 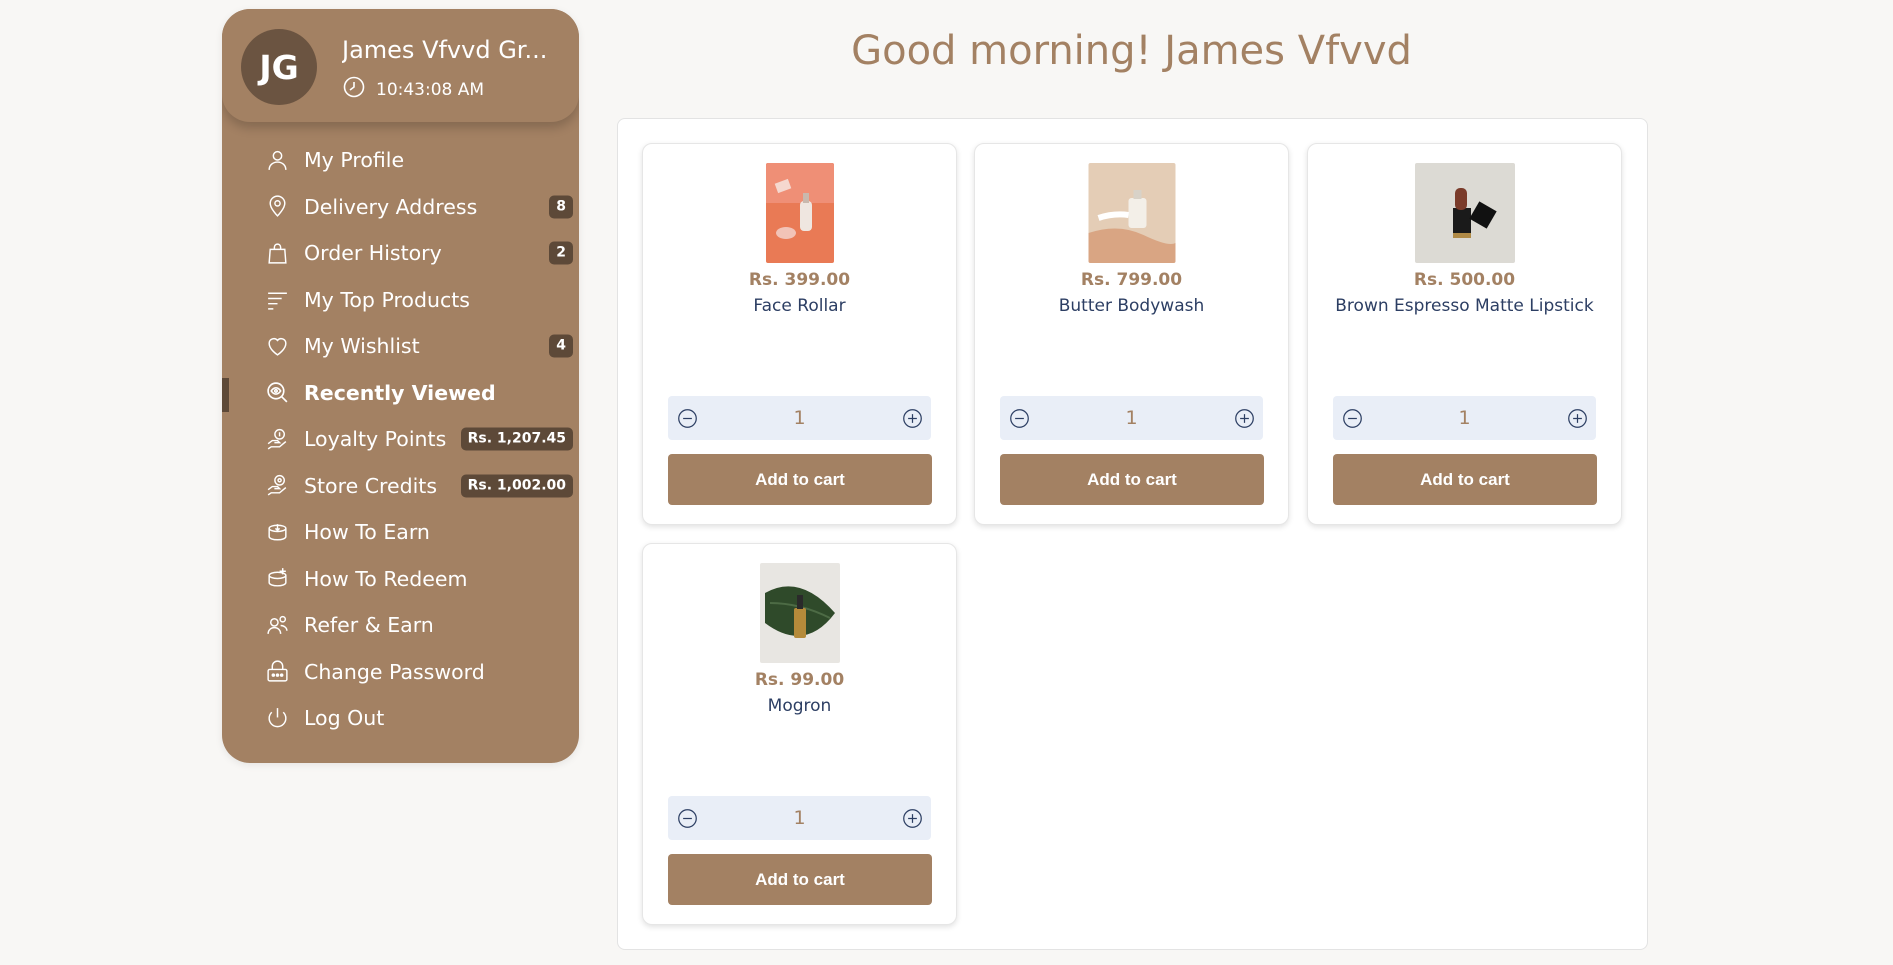 What do you see at coordinates (277, 439) in the screenshot?
I see `coin-hand-icon` at bounding box center [277, 439].